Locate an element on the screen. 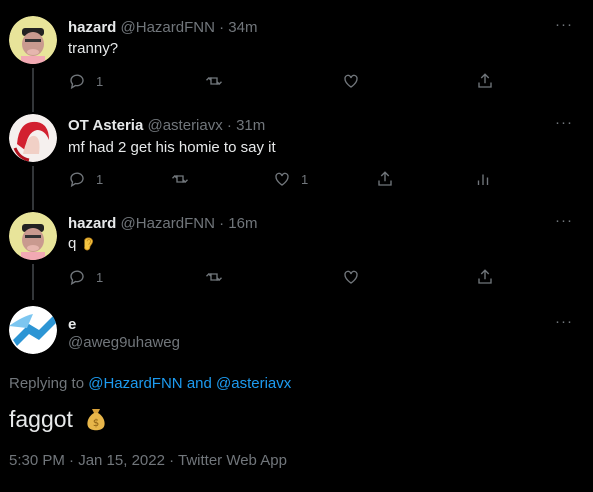 This screenshot has height=492, width=593. ear-emoji-icon is located at coordinates (88, 244).